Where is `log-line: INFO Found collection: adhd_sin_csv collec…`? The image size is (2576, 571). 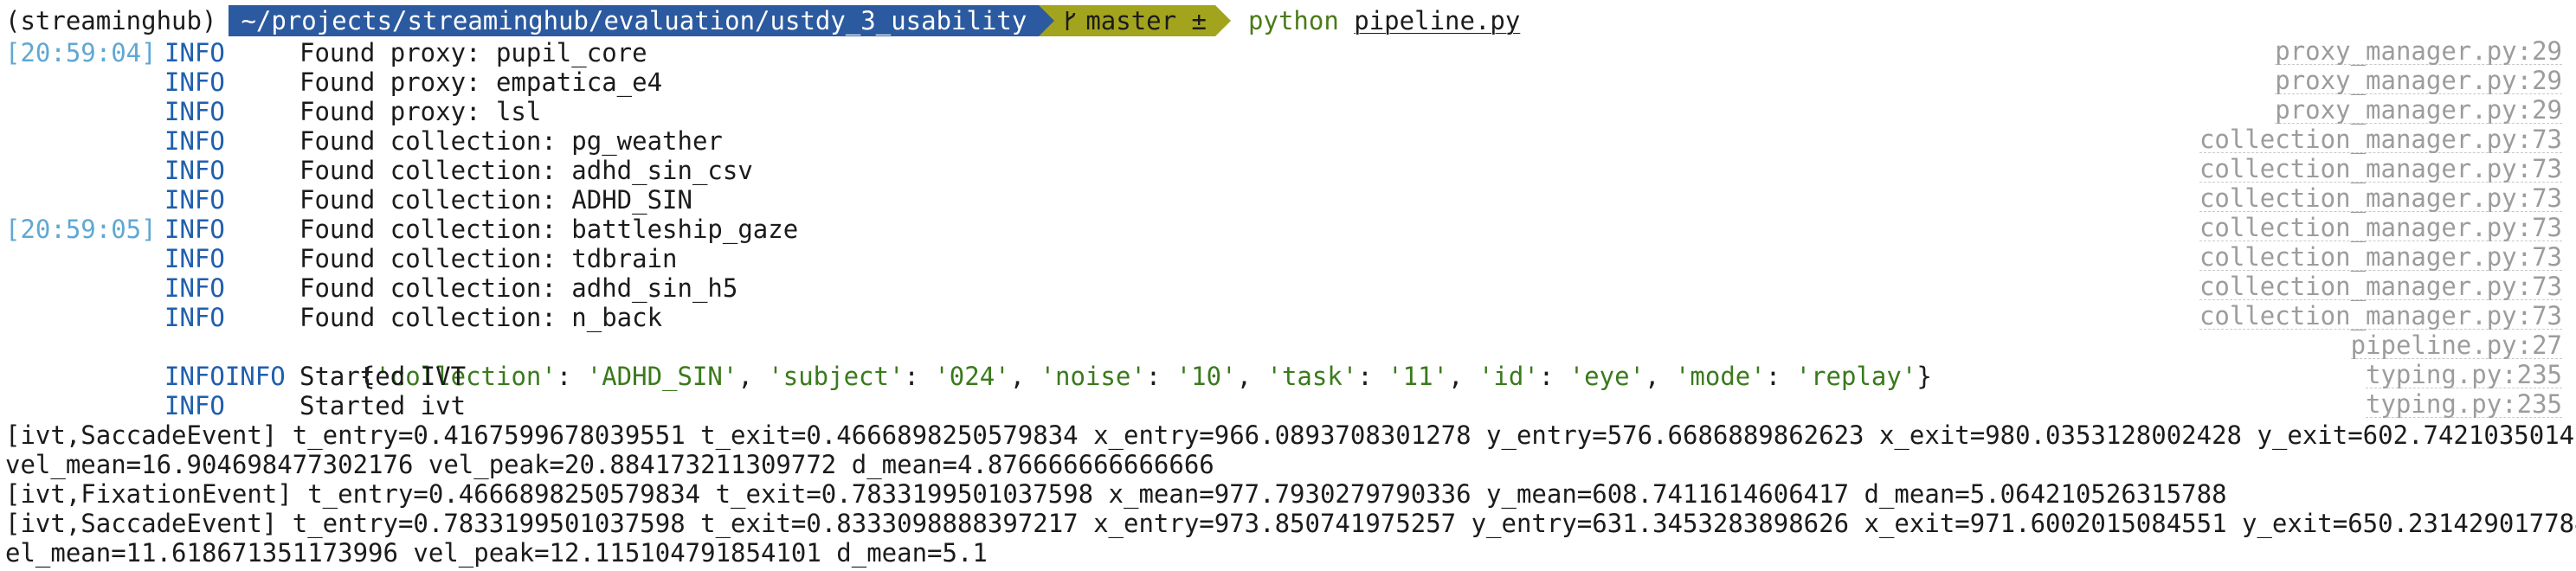
log-line: INFO Found collection: adhd_sin_csv collec… is located at coordinates (1289, 170).